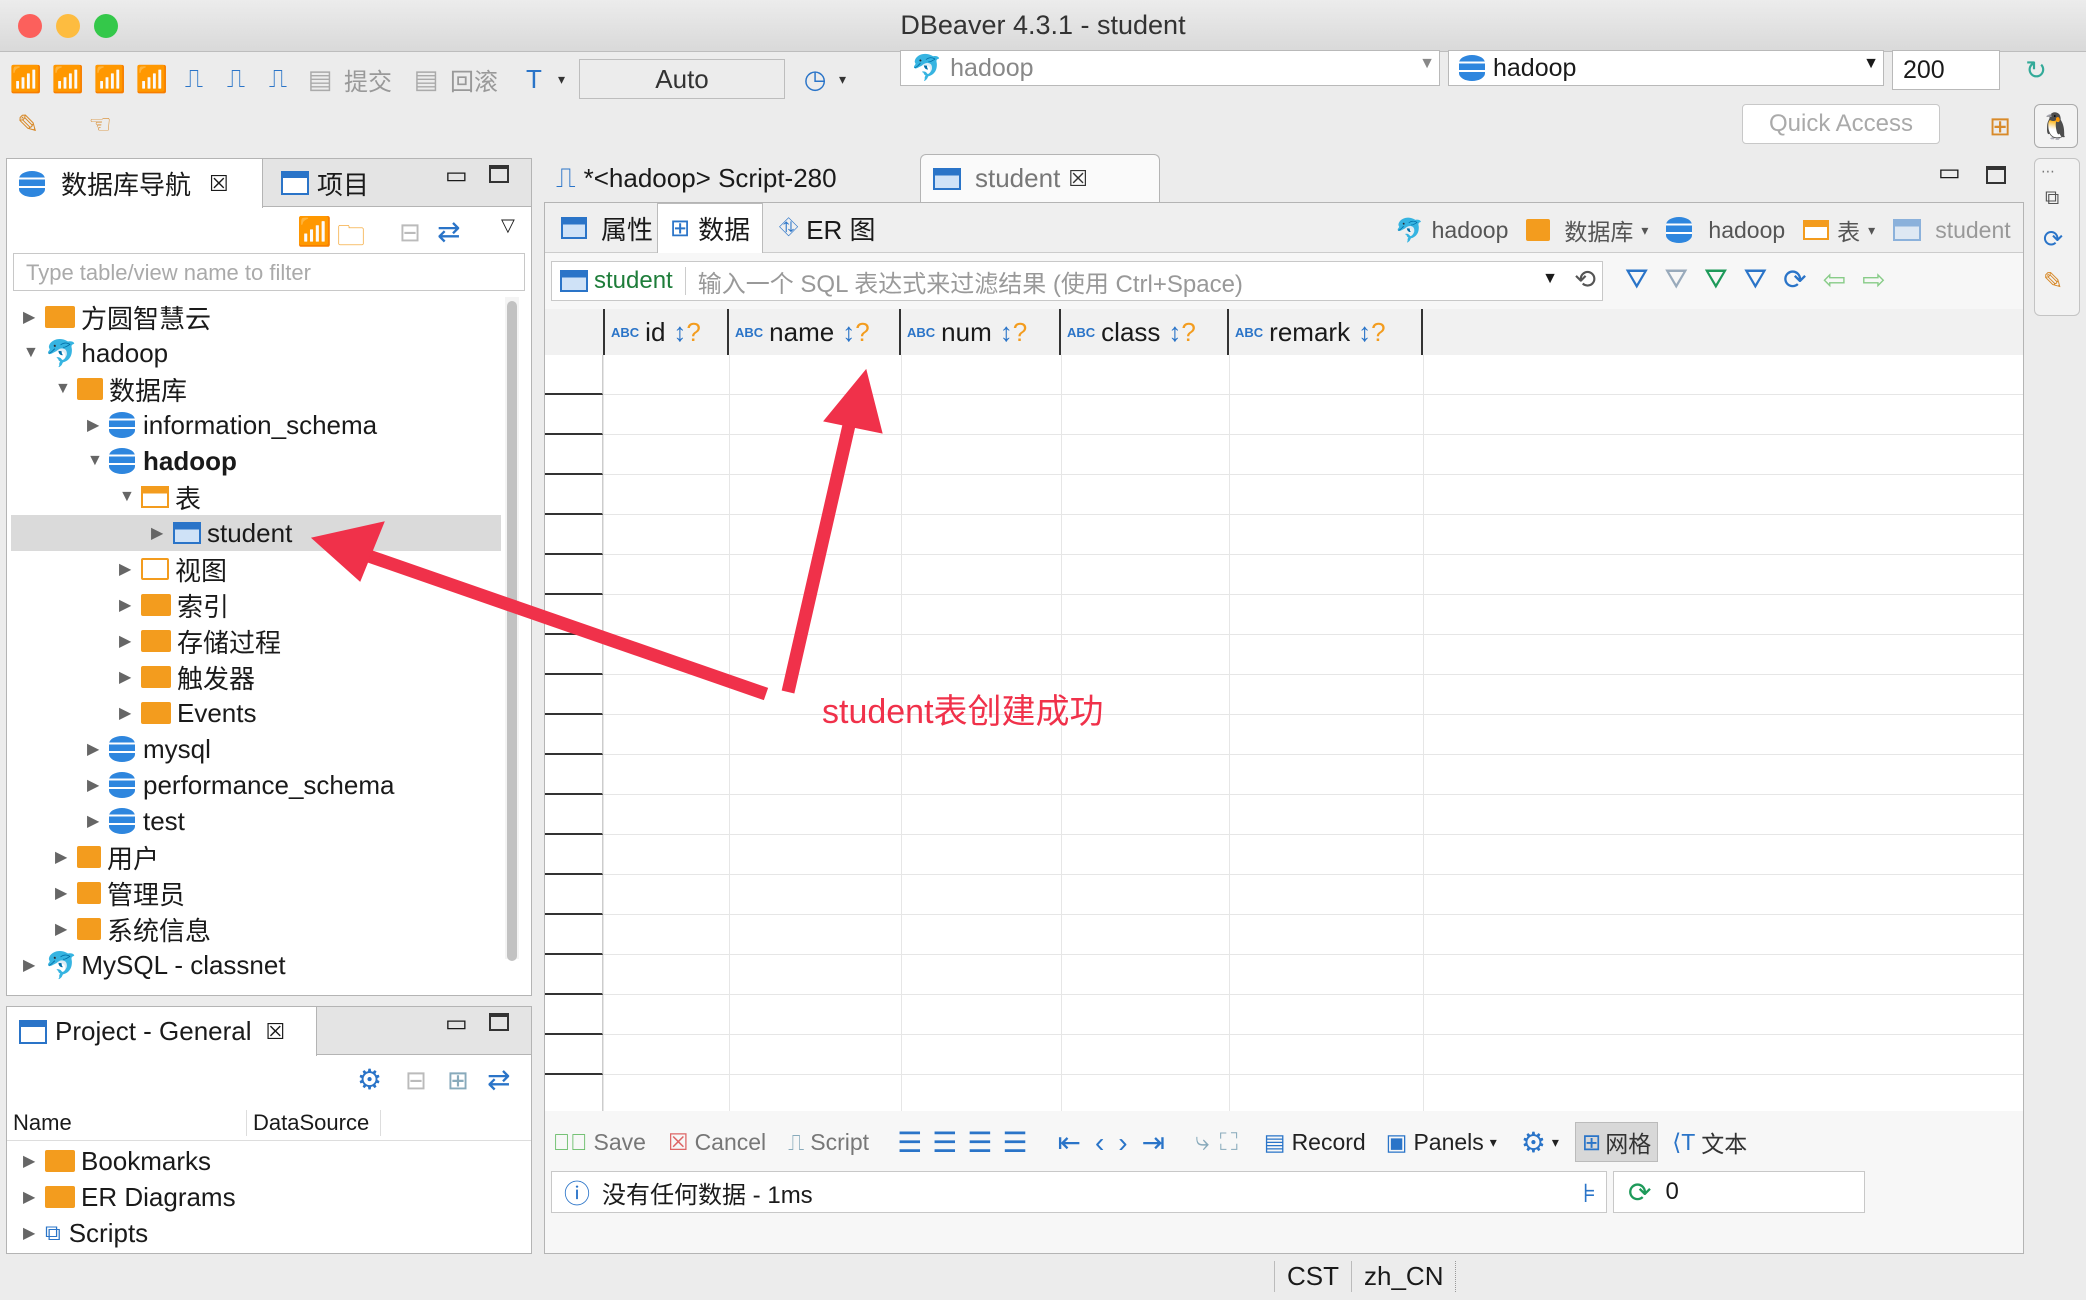 This screenshot has width=2086, height=1300. What do you see at coordinates (607, 228) in the screenshot?
I see `subtab-properties: 属性` at bounding box center [607, 228].